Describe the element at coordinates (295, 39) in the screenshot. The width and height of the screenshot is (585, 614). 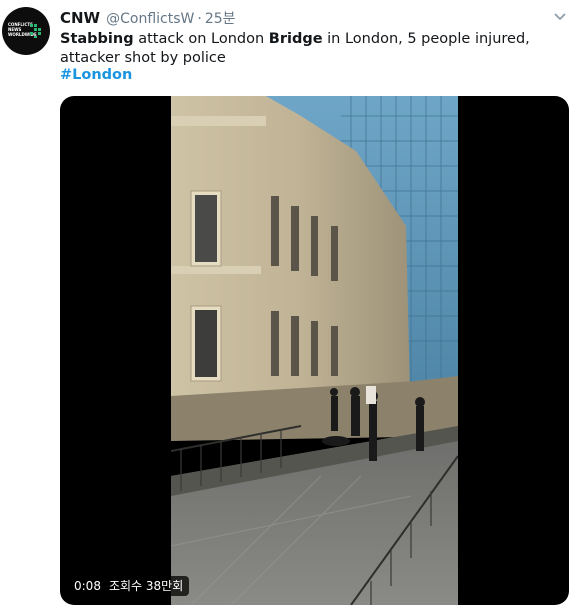
I see `text-bold-bridge: Bridge` at that location.